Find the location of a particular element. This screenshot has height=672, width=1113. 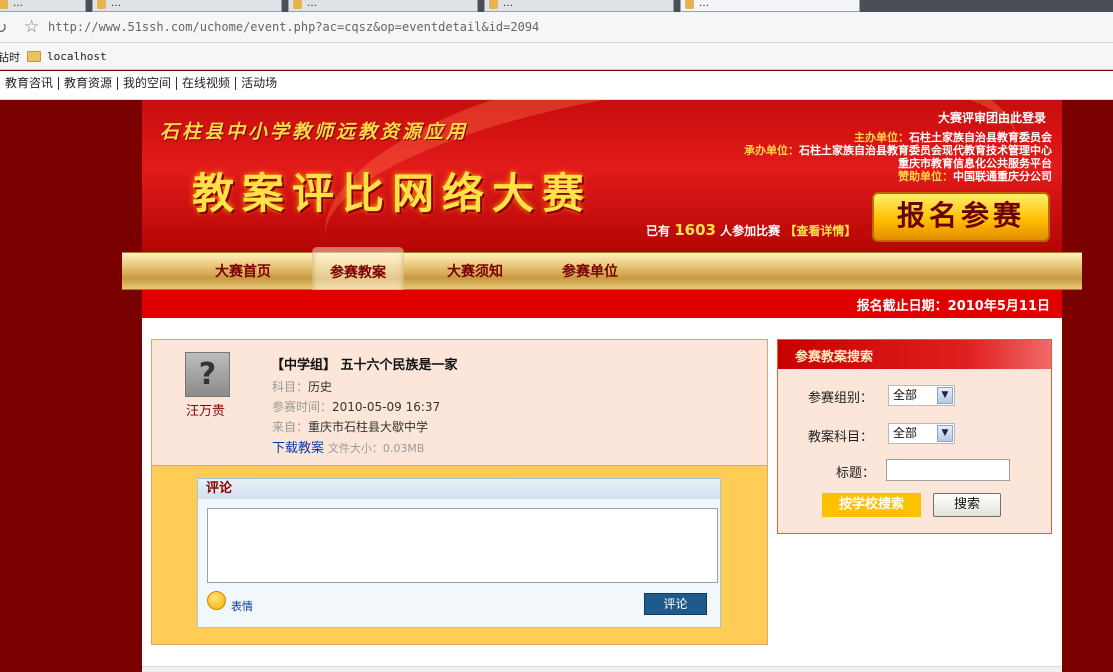

topnav-item: 教育咨讯 is located at coordinates (30, 83).